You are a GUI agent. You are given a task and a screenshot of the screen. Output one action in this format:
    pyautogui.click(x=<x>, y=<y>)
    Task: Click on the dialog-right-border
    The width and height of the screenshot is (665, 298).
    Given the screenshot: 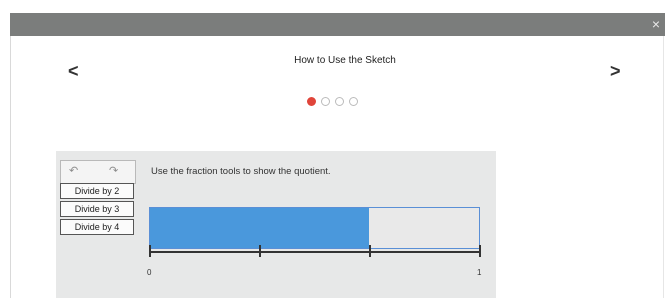 What is the action you would take?
    pyautogui.click(x=663, y=167)
    